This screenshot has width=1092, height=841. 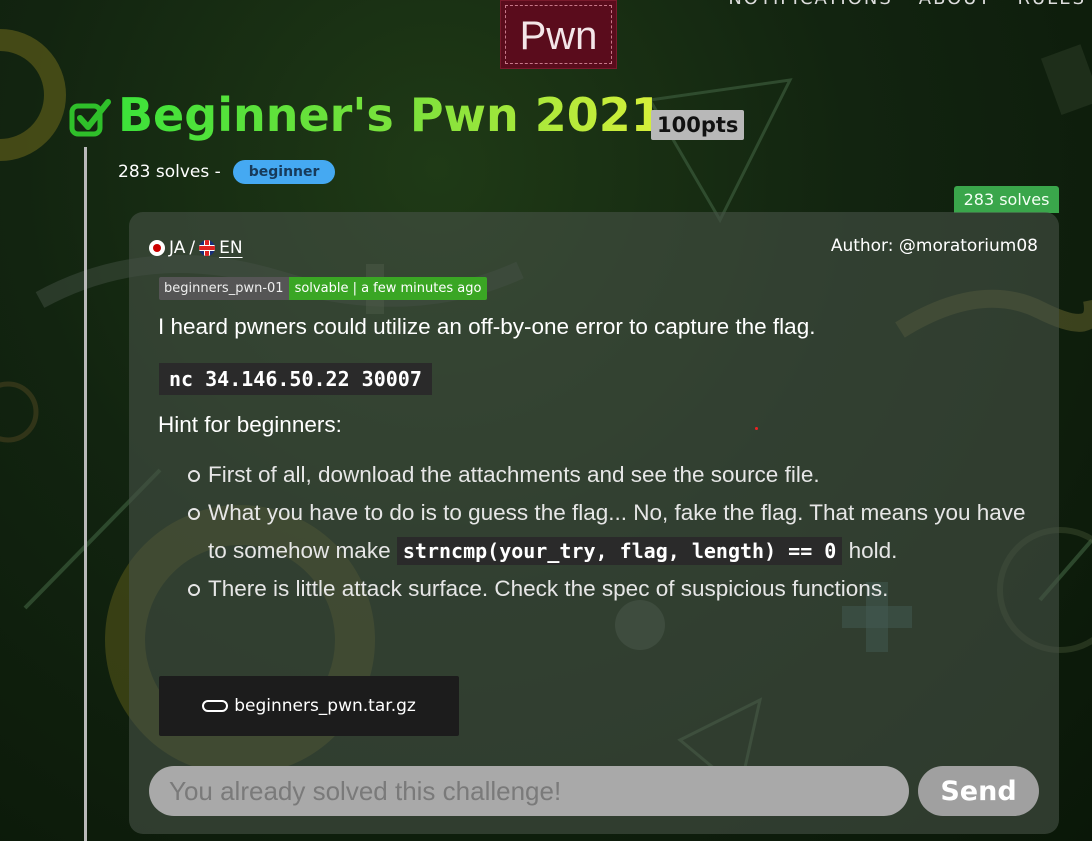 What do you see at coordinates (90, 118) in the screenshot?
I see `solved-check-icon` at bounding box center [90, 118].